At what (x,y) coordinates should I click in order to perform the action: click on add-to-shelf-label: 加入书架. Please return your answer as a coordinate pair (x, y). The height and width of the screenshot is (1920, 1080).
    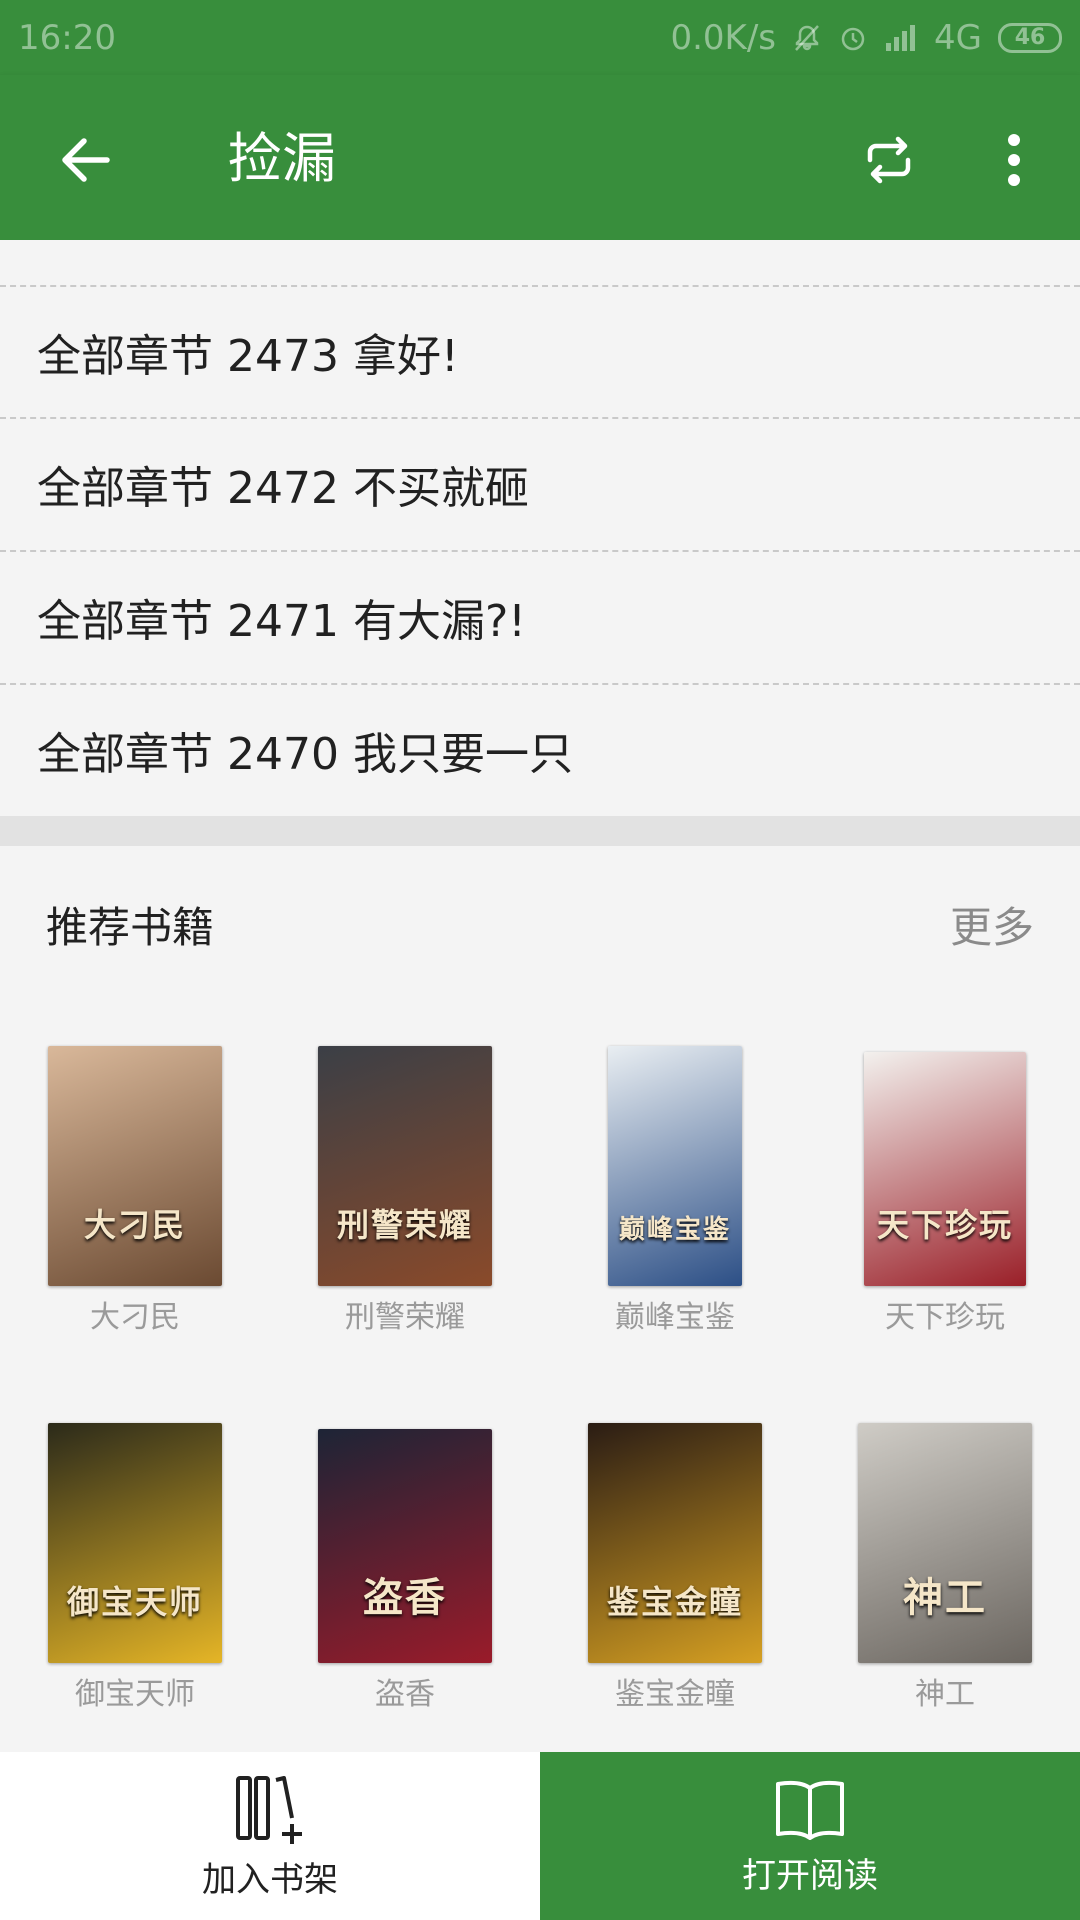
    Looking at the image, I should click on (270, 1879).